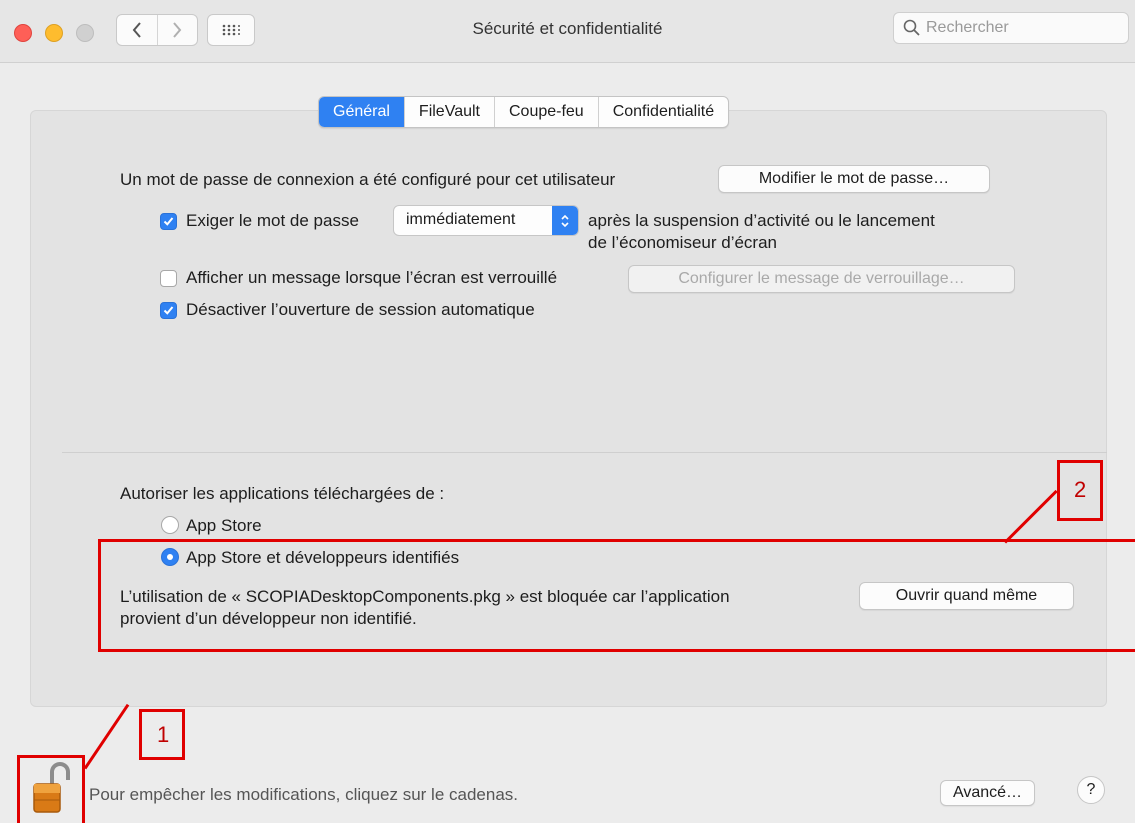 Image resolution: width=1135 pixels, height=823 pixels. What do you see at coordinates (662, 112) in the screenshot?
I see `tab-privacy: Confidentialité` at bounding box center [662, 112].